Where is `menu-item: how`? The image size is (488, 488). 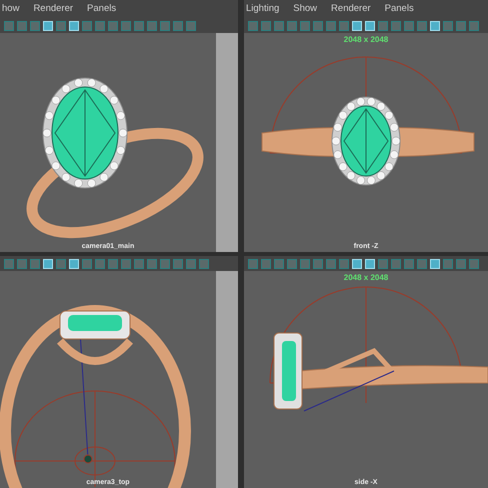 menu-item: how is located at coordinates (11, 9).